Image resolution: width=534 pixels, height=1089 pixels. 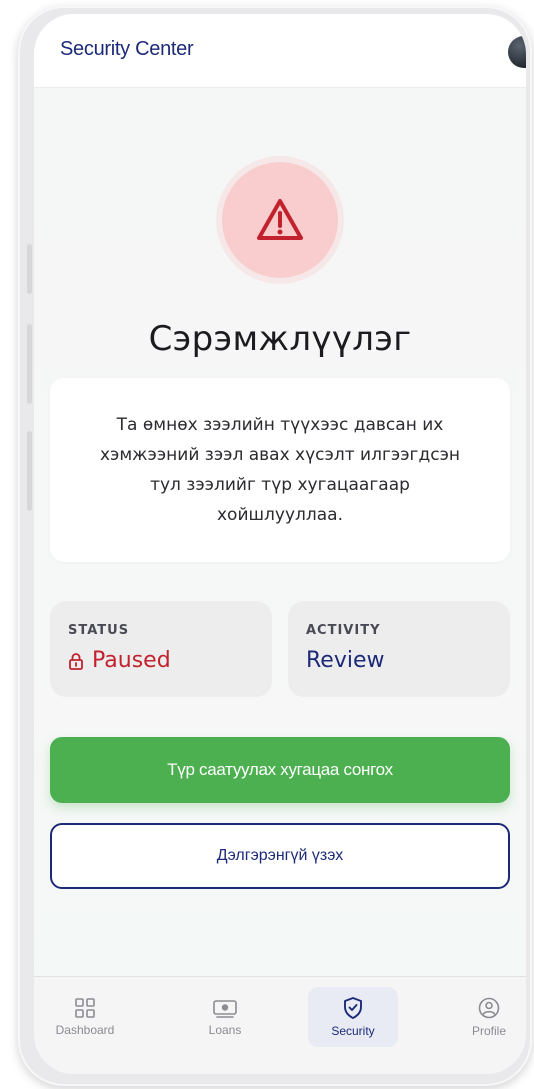 I want to click on nav-item-dashboard: Dashboard, so click(x=85, y=1017).